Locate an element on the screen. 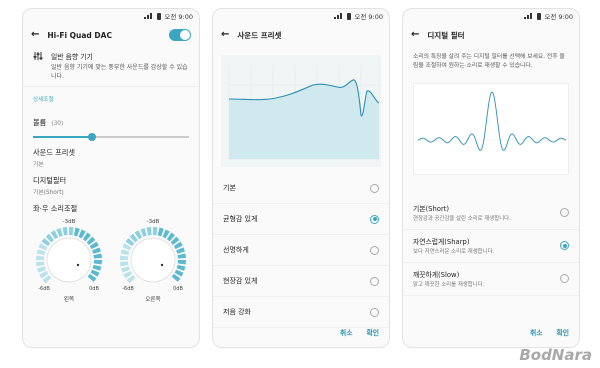 Image resolution: width=600 pixels, height=368 pixels. balance-row: 좌·우 소리조절 is located at coordinates (111, 207).